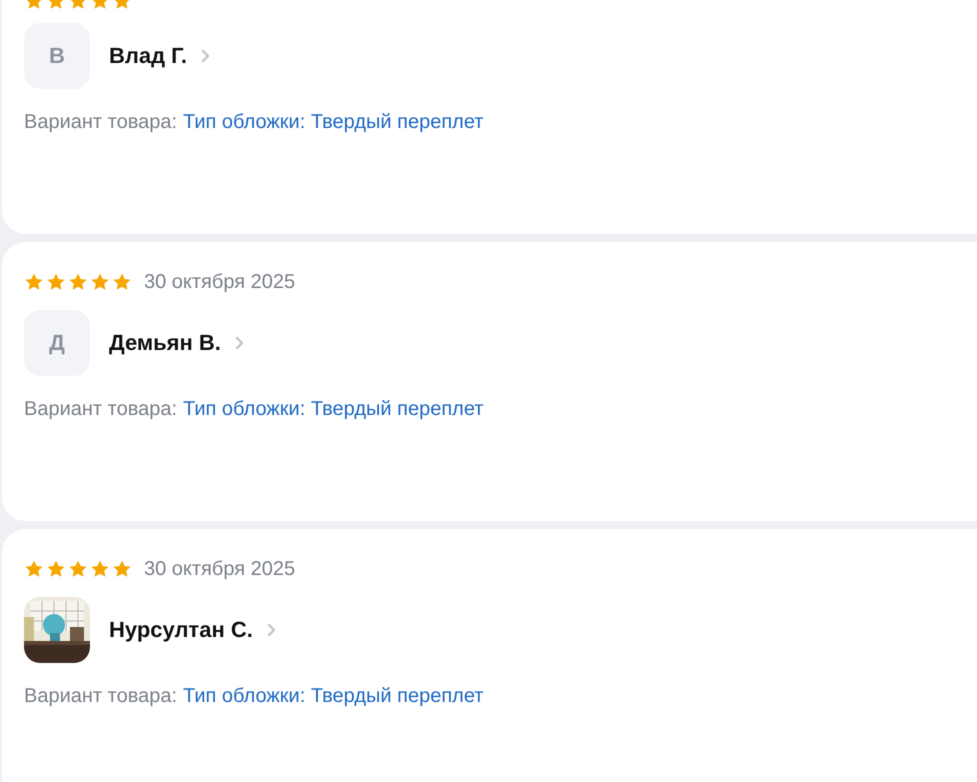 The image size is (977, 782). Describe the element at coordinates (57, 343) in the screenshot. I see `avatar: Д` at that location.